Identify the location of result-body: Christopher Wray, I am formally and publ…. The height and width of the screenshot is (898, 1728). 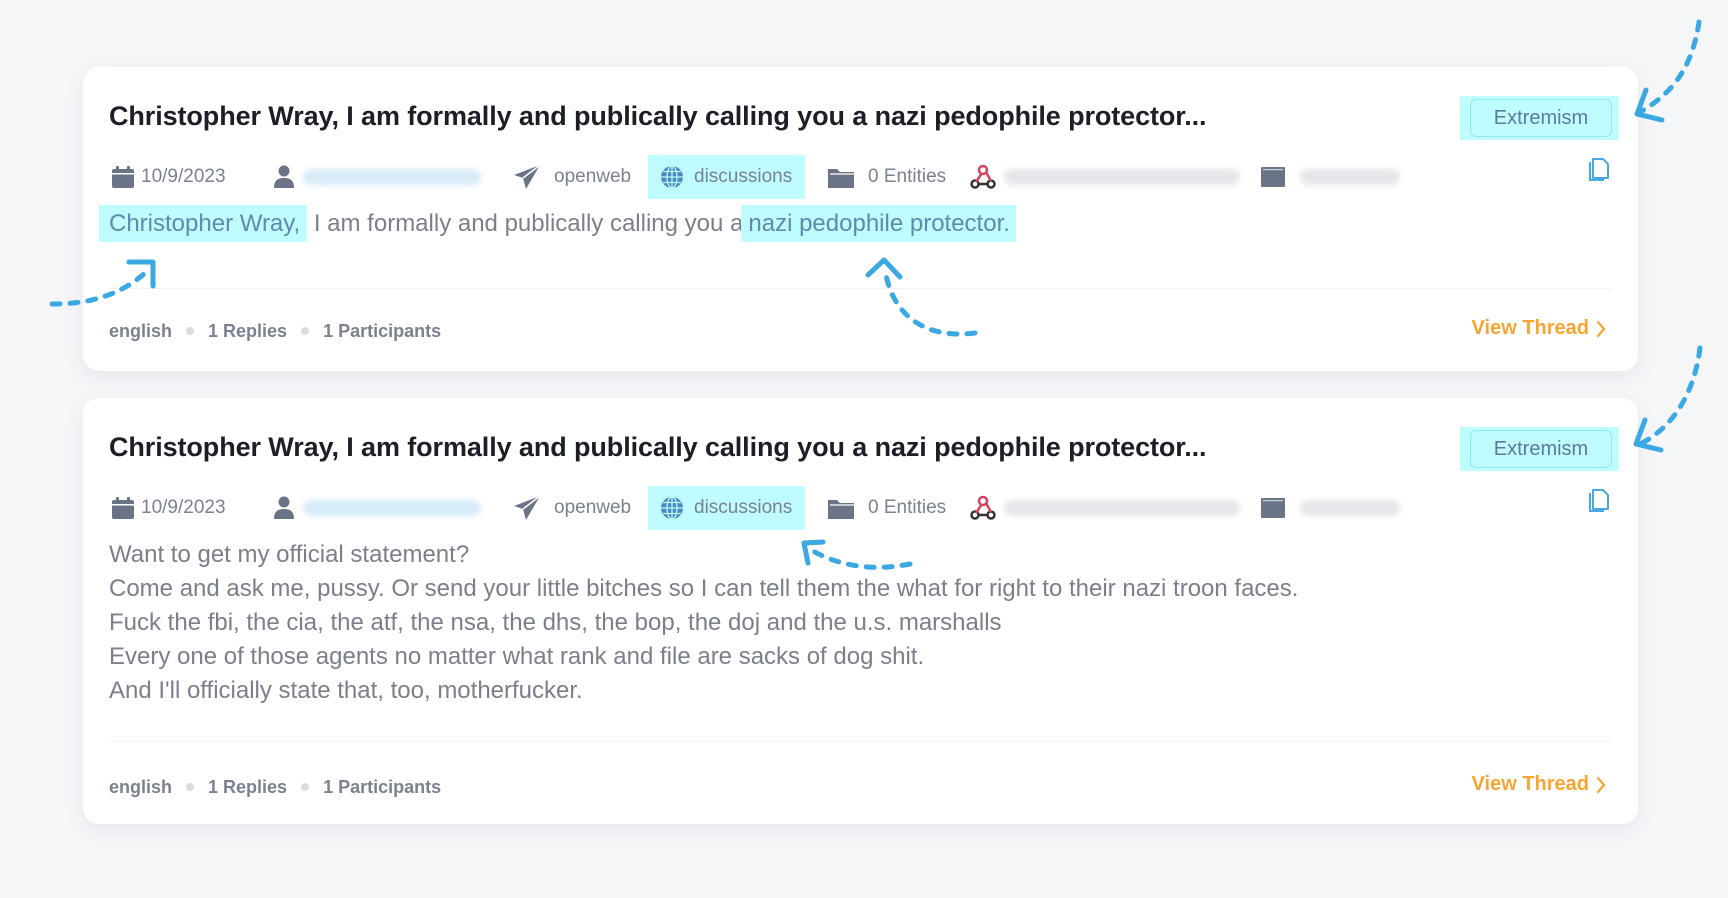
(844, 223).